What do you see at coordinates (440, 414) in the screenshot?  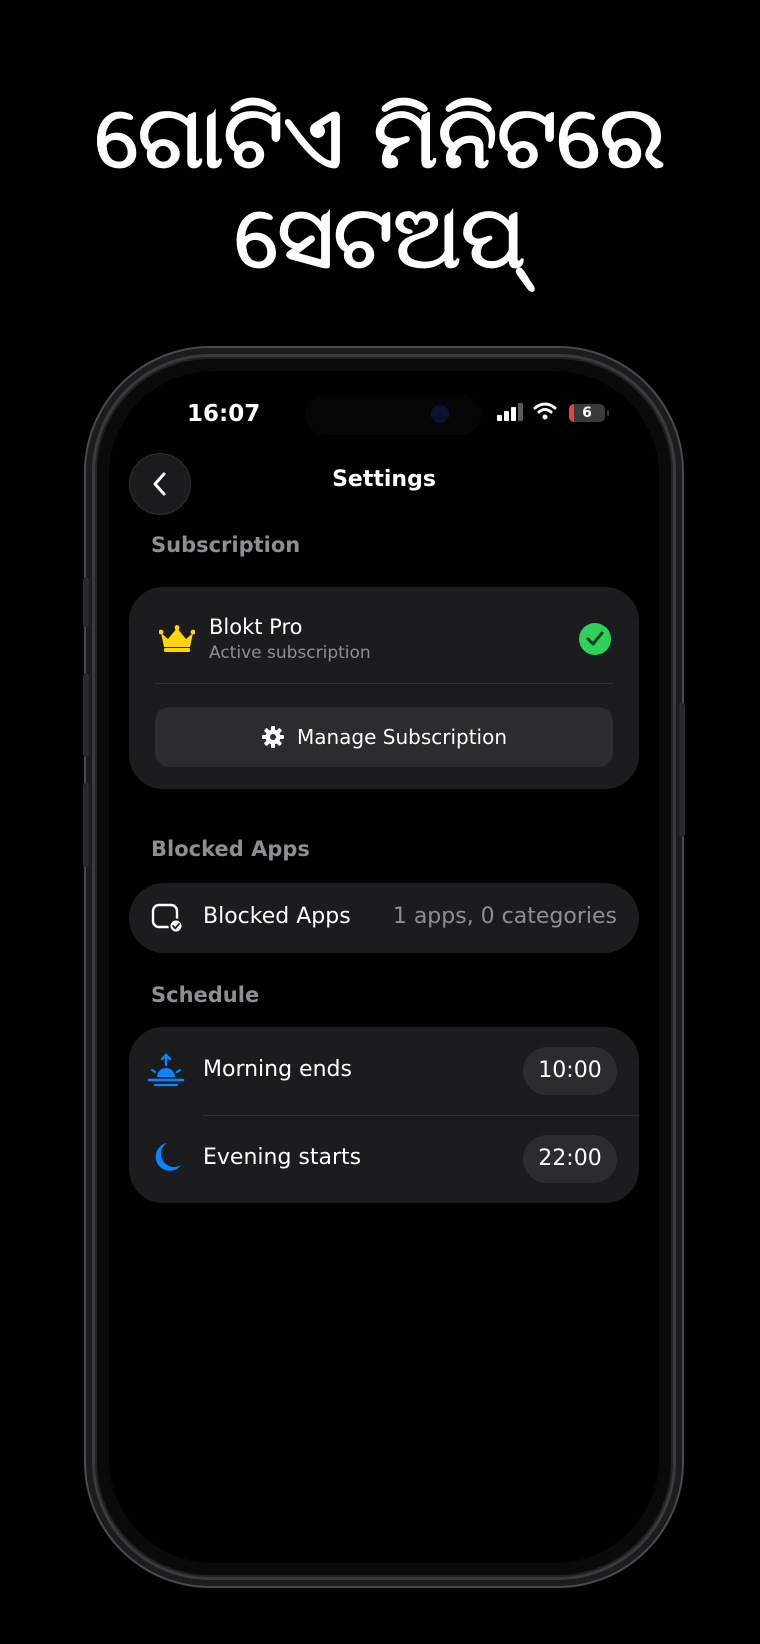 I see `camera` at bounding box center [440, 414].